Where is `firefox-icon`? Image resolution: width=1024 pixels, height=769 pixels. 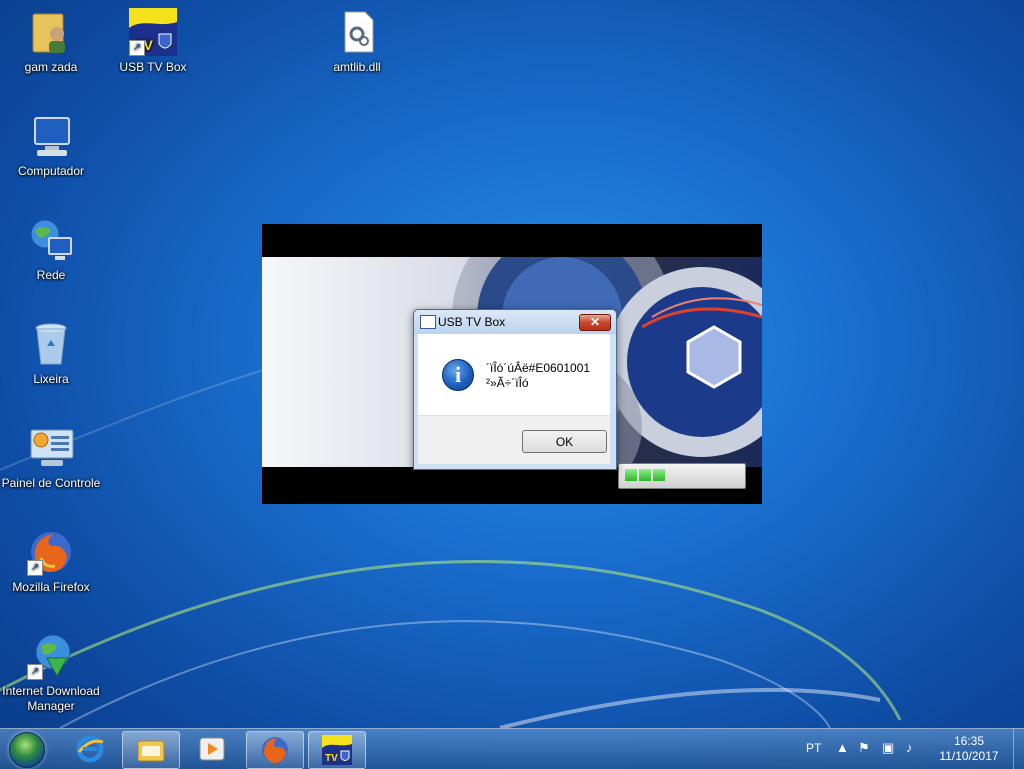
firefox-icon is located at coordinates (275, 750).